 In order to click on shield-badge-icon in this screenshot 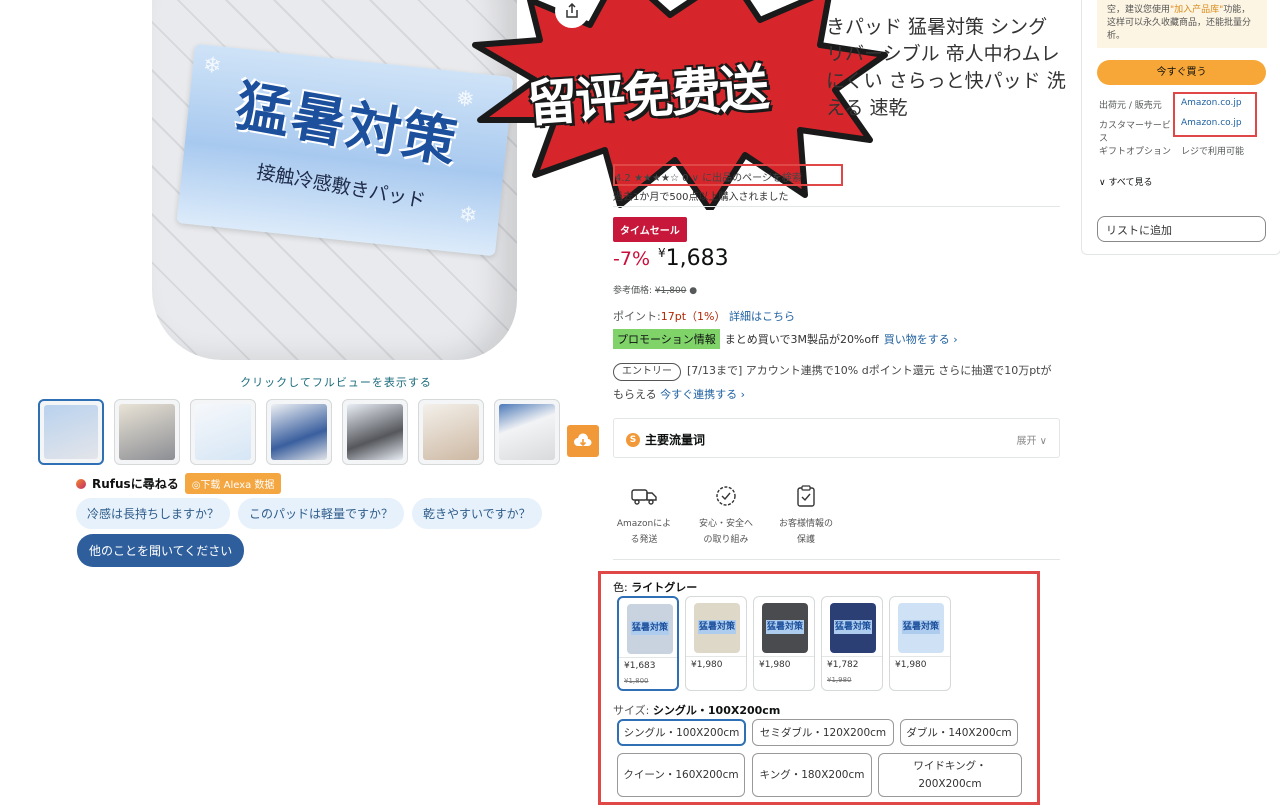, I will do `click(726, 496)`.